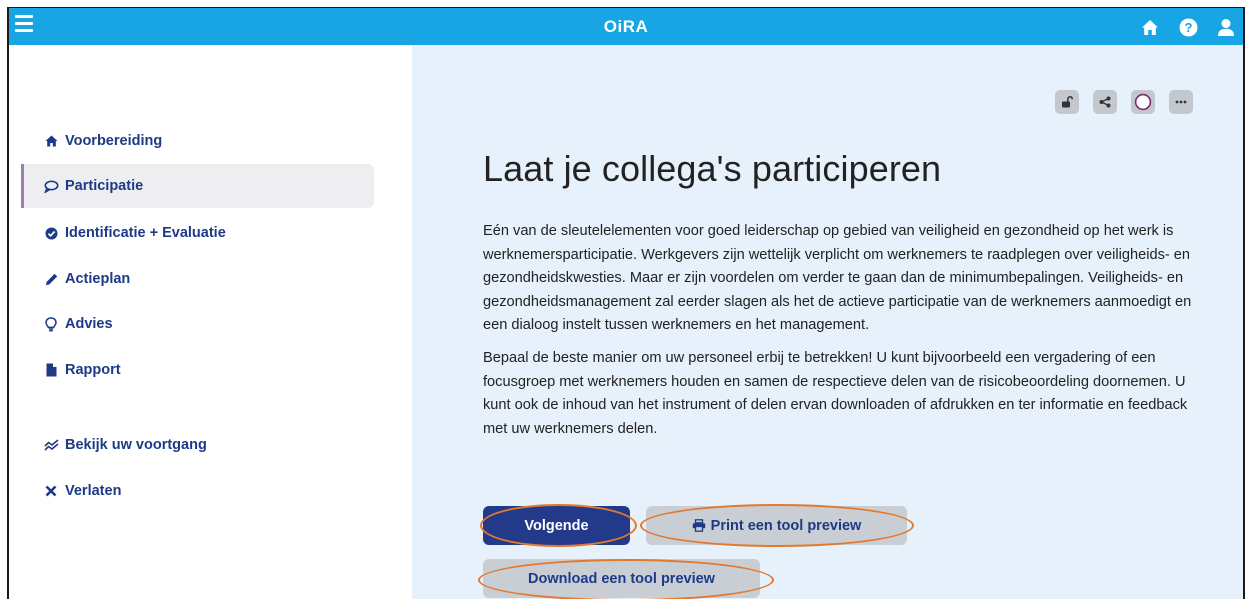 The height and width of the screenshot is (599, 1252). I want to click on download-preview-button: Download een tool preview, so click(621, 578).